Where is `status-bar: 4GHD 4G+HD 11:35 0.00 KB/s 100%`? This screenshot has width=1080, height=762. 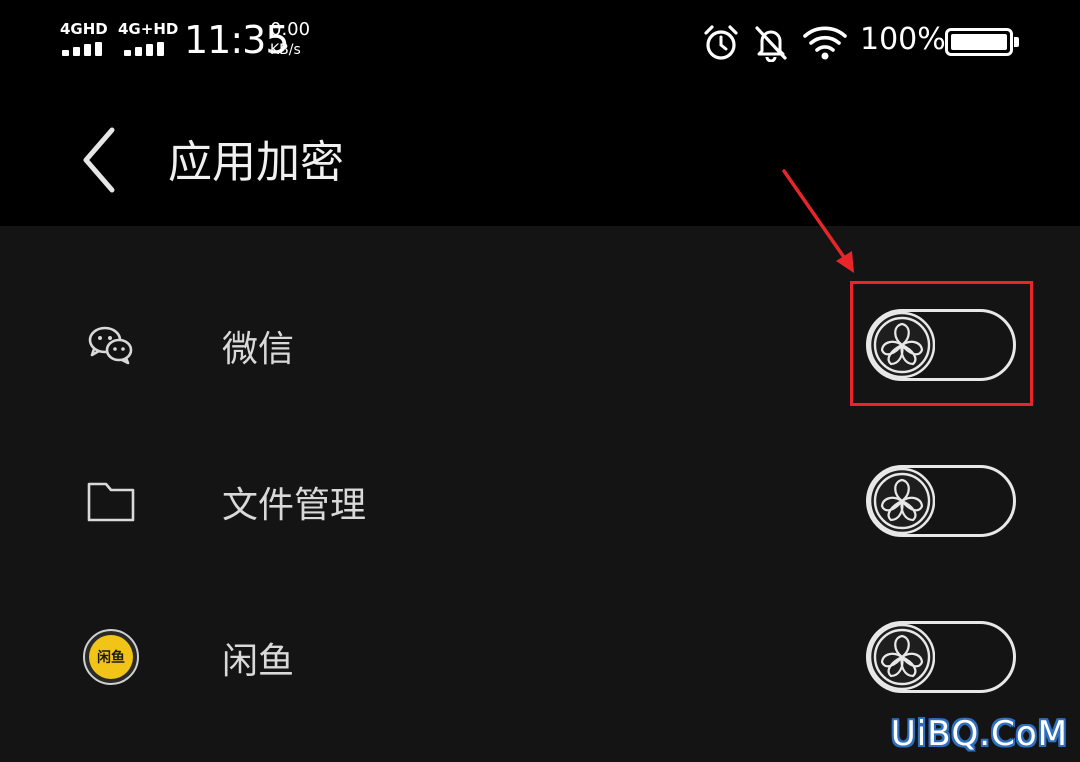
status-bar: 4GHD 4G+HD 11:35 0.00 KB/s 100% is located at coordinates (540, 43).